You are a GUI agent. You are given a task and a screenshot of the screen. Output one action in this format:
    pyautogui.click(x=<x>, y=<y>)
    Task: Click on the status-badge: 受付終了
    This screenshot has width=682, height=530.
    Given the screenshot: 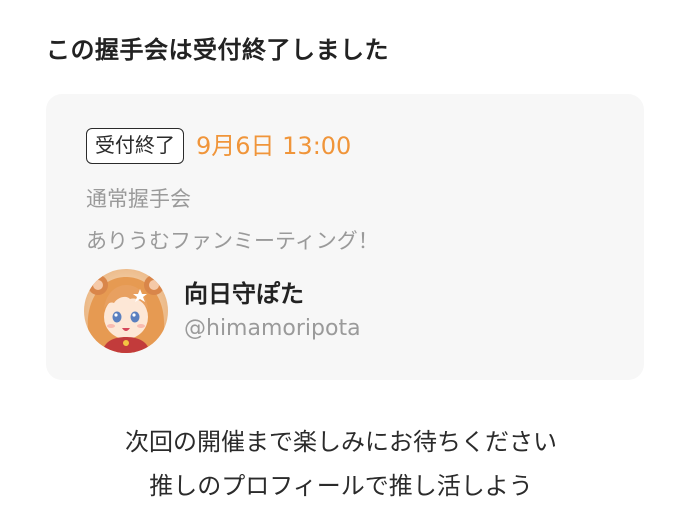 What is the action you would take?
    pyautogui.click(x=135, y=146)
    